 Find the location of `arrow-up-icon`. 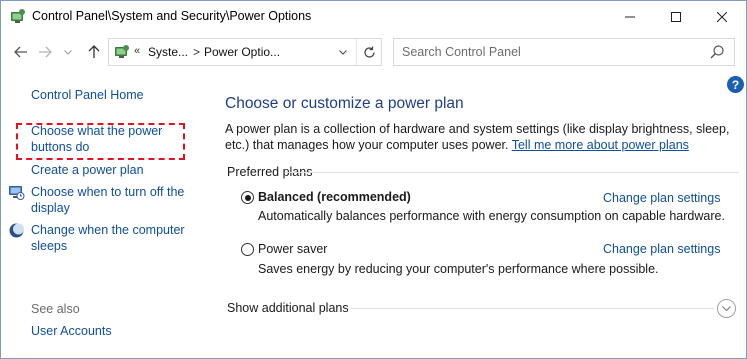

arrow-up-icon is located at coordinates (94, 51).